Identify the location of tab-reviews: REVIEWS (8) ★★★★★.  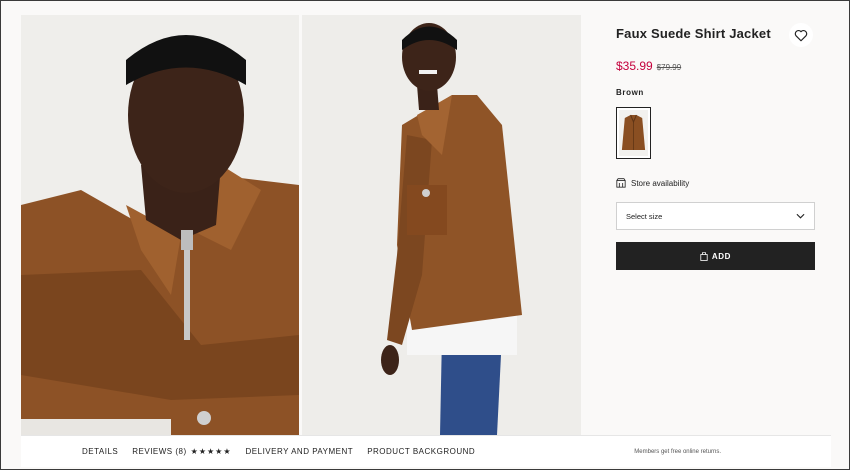
(181, 451).